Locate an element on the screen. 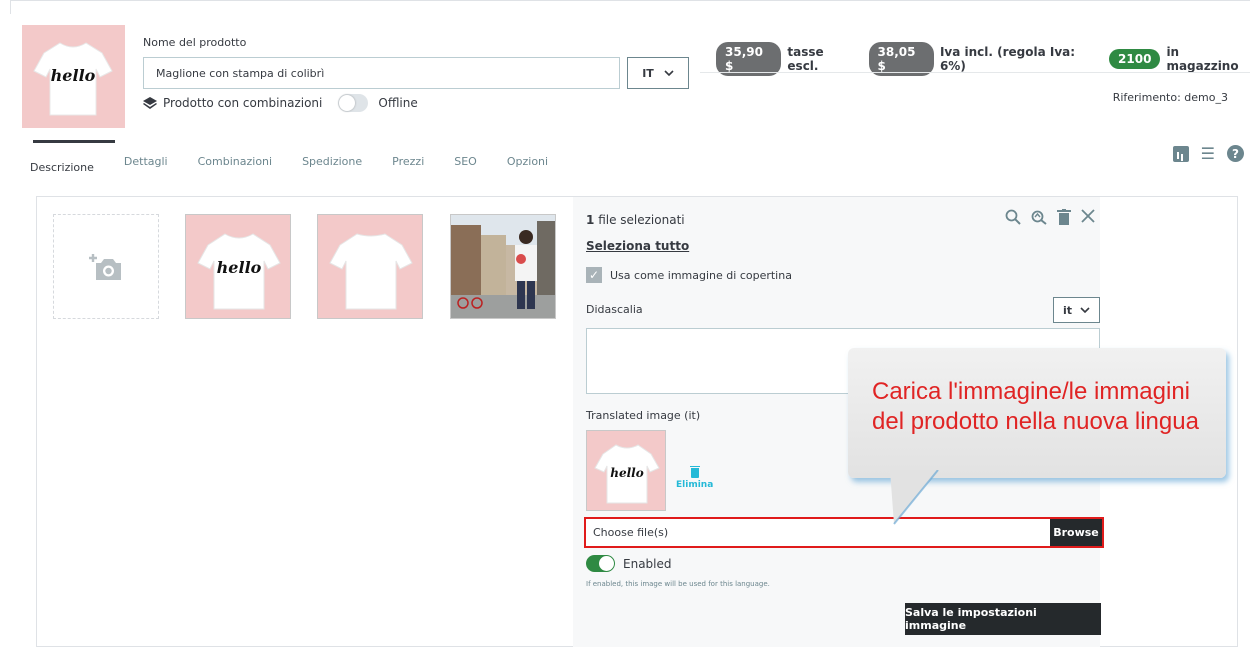 Image resolution: width=1250 pixels, height=655 pixels. window-frame is located at coordinates (630, 7).